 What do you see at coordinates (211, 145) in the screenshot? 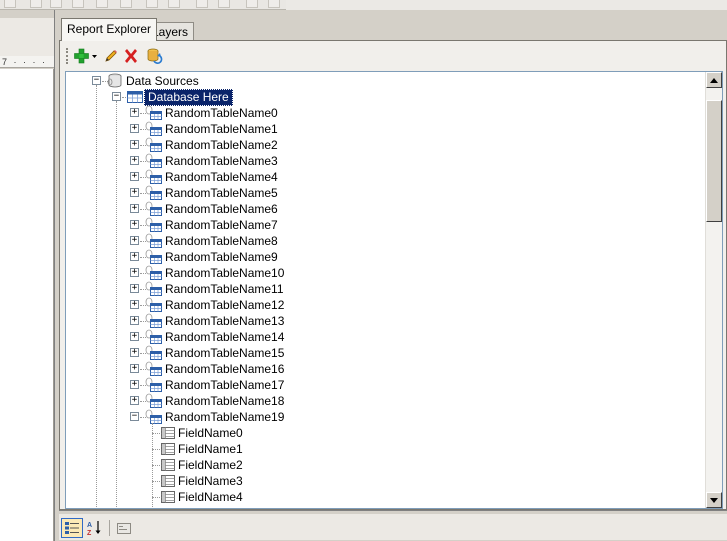
I see `tree-node-table: RandomTableName2` at bounding box center [211, 145].